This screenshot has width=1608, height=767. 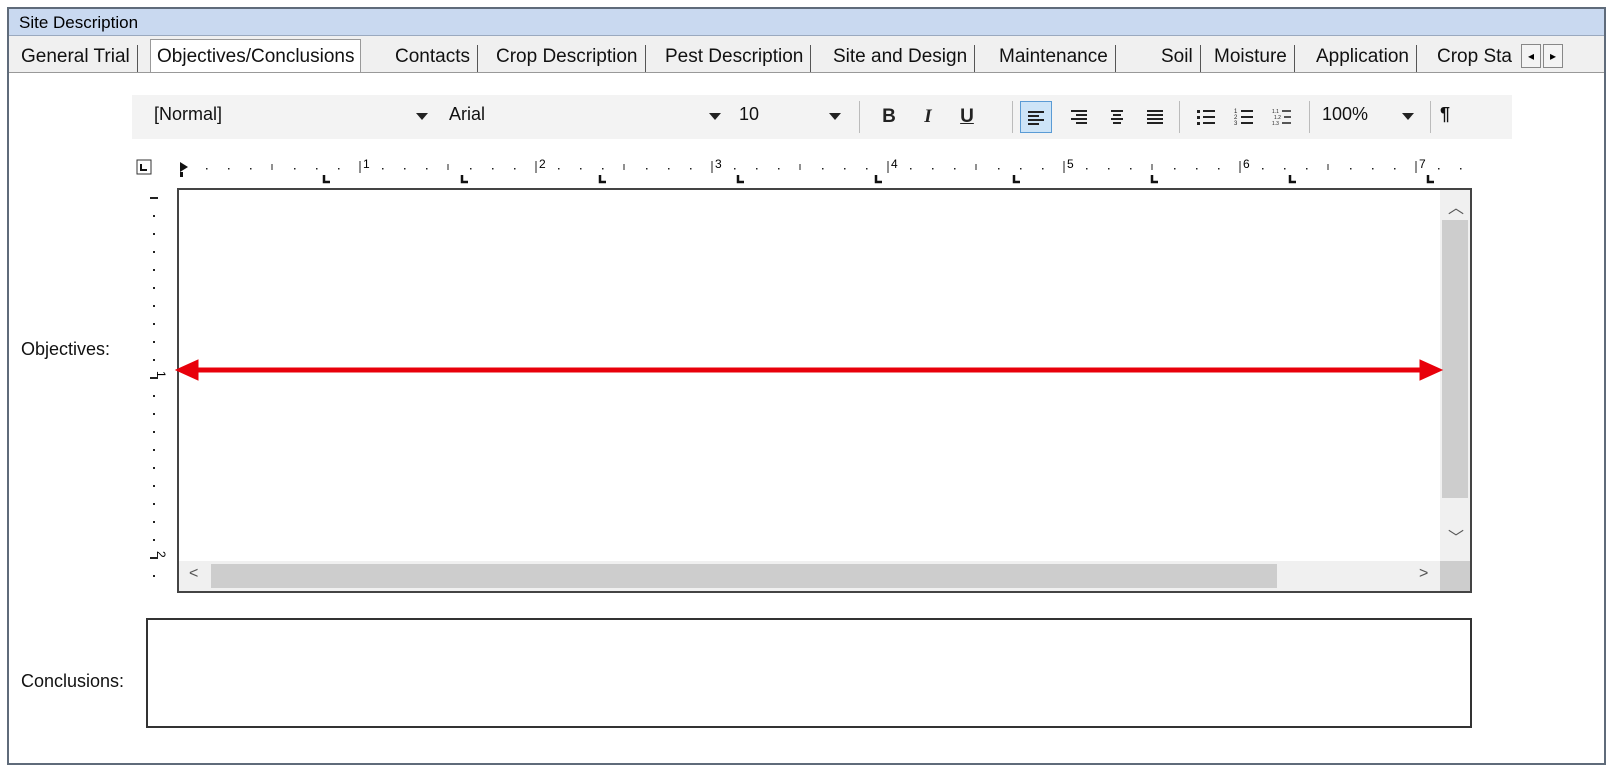 I want to click on toolbar-separator, so click(x=1012, y=117).